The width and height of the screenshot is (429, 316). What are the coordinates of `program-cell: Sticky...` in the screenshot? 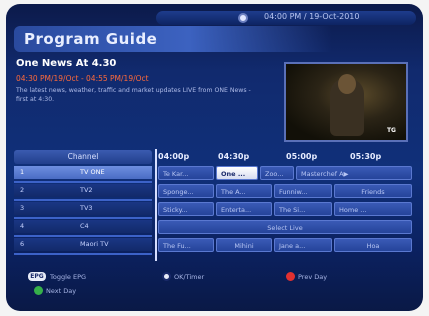 It's located at (186, 209).